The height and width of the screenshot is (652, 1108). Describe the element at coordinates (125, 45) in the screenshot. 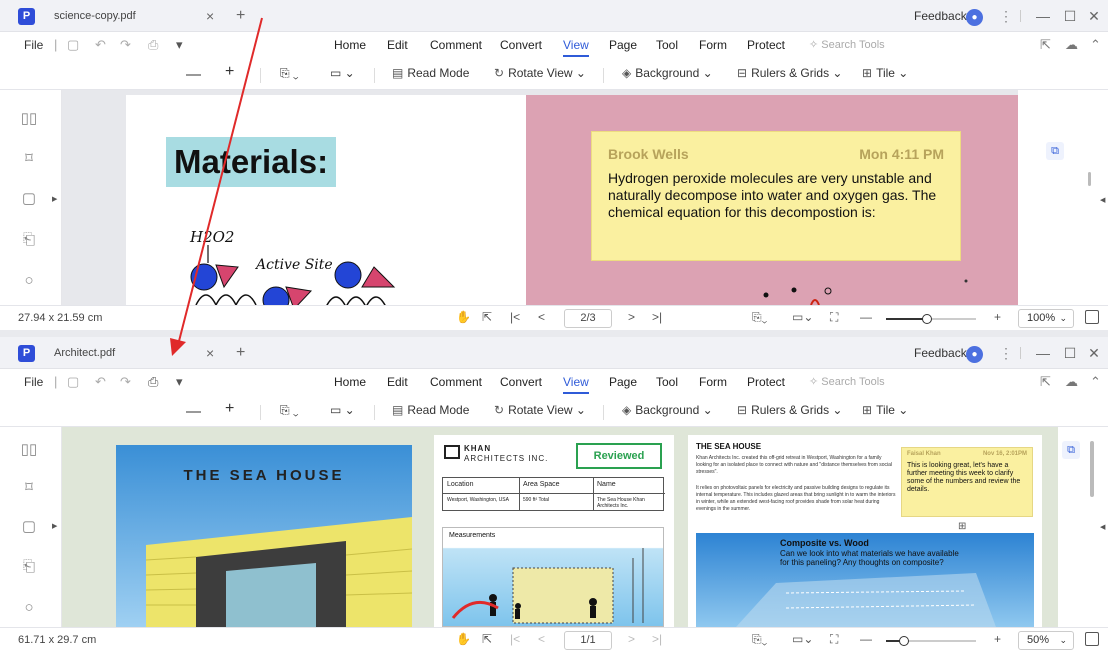

I see `redo-icon: ↷` at that location.